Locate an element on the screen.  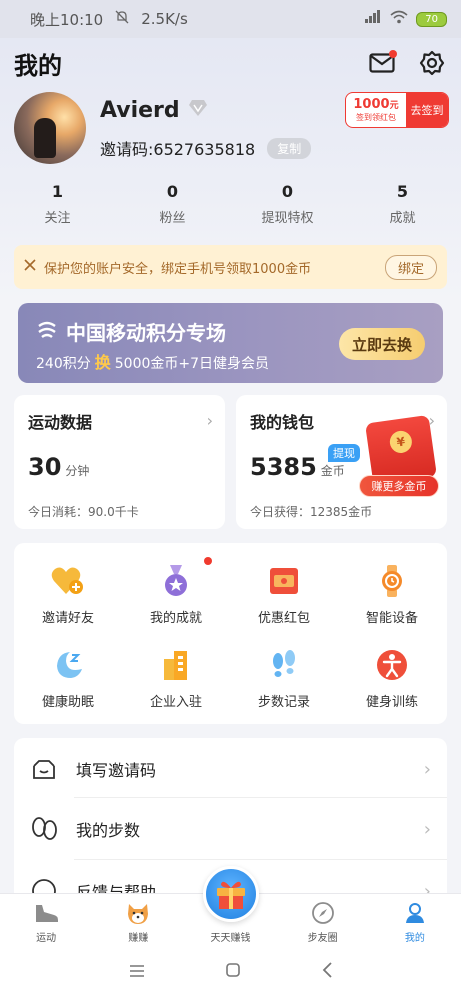
wallet-coins: 5385 is located at coordinates (283, 467).